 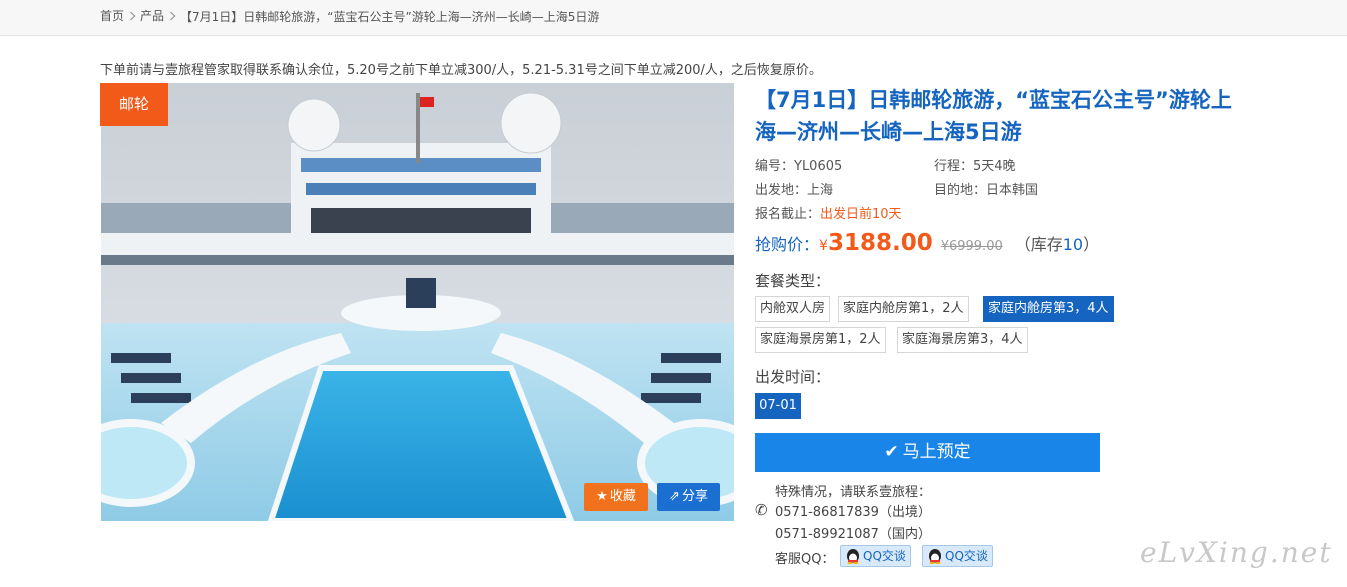 I want to click on departure-time-label: 出发时间：, so click(x=793, y=377).